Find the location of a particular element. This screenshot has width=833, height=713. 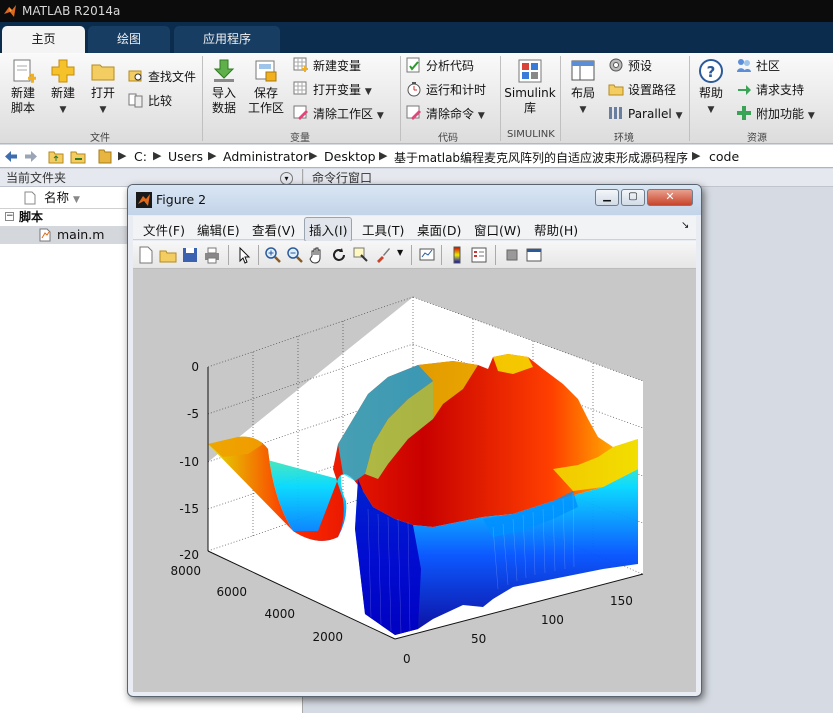

minimize-button: ▁ is located at coordinates (607, 197).